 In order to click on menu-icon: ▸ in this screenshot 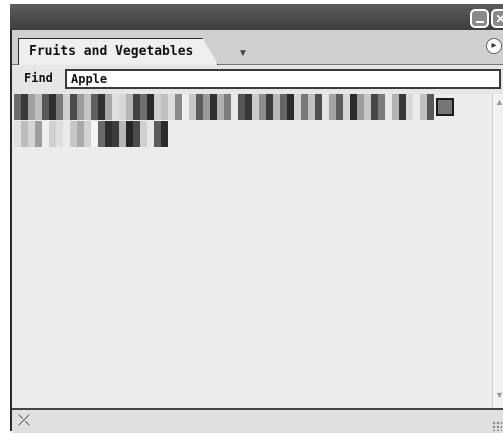, I will do `click(494, 46)`.